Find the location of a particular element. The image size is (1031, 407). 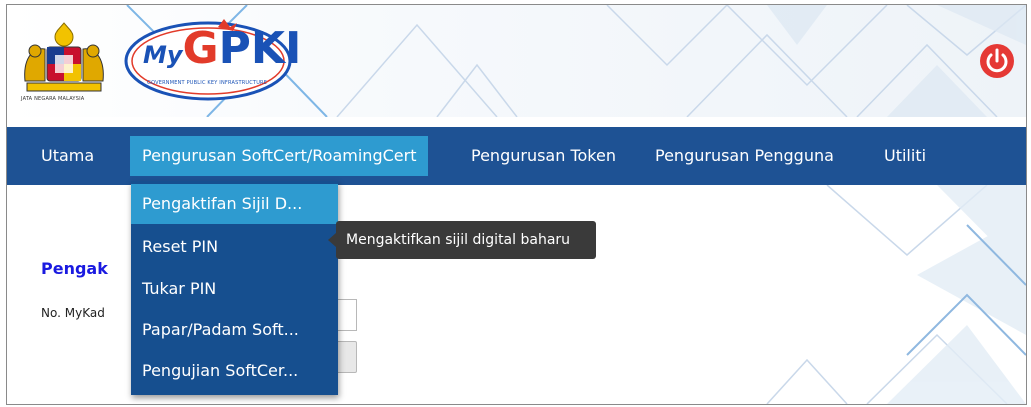

mykad-label: No. MyKad is located at coordinates (73, 313).